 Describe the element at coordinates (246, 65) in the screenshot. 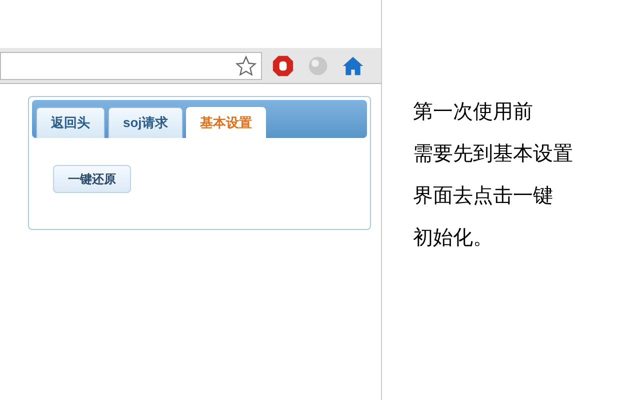

I see `star-icon` at that location.